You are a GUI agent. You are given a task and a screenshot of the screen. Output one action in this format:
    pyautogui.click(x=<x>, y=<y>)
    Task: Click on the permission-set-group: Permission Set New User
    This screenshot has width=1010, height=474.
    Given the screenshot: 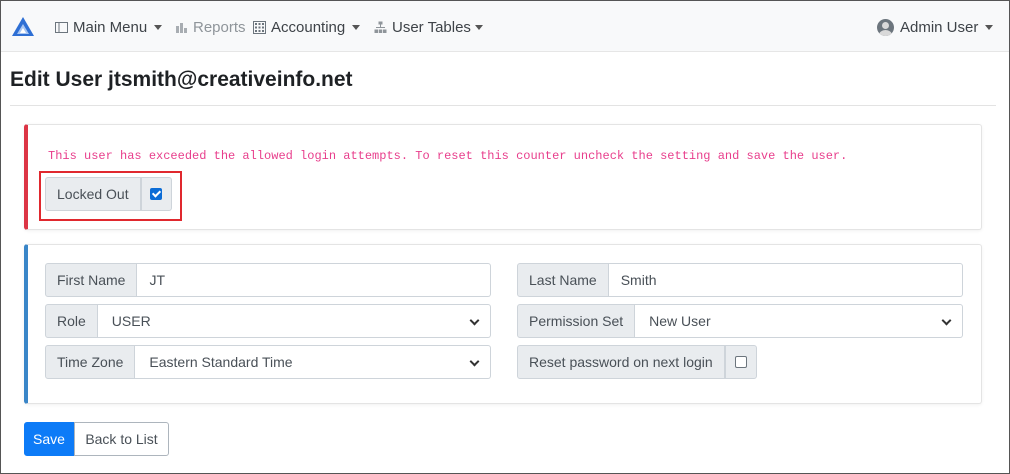 What is the action you would take?
    pyautogui.click(x=740, y=321)
    